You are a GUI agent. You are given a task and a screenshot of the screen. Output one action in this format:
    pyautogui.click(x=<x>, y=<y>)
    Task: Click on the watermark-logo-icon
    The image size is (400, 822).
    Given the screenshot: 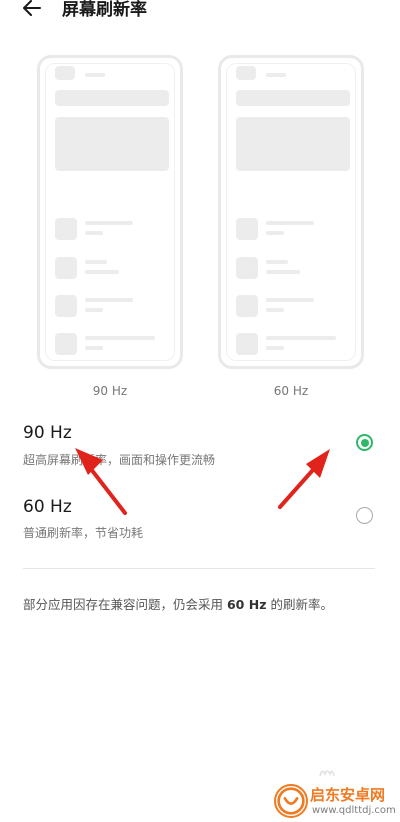 What is the action you would take?
    pyautogui.click(x=291, y=801)
    